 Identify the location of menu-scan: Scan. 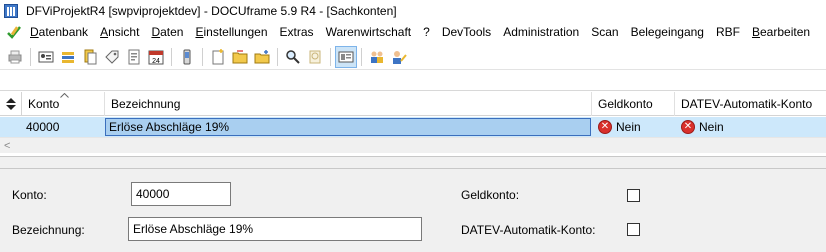
(604, 32).